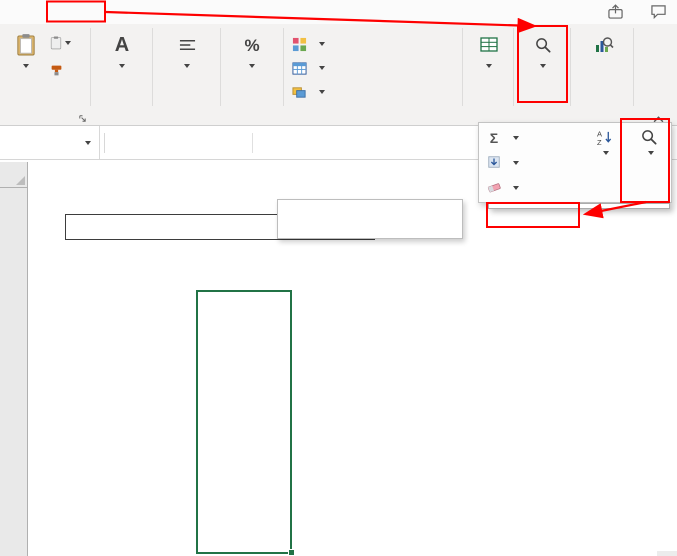 This screenshot has width=677, height=556. I want to click on fill-handle, so click(291, 552).